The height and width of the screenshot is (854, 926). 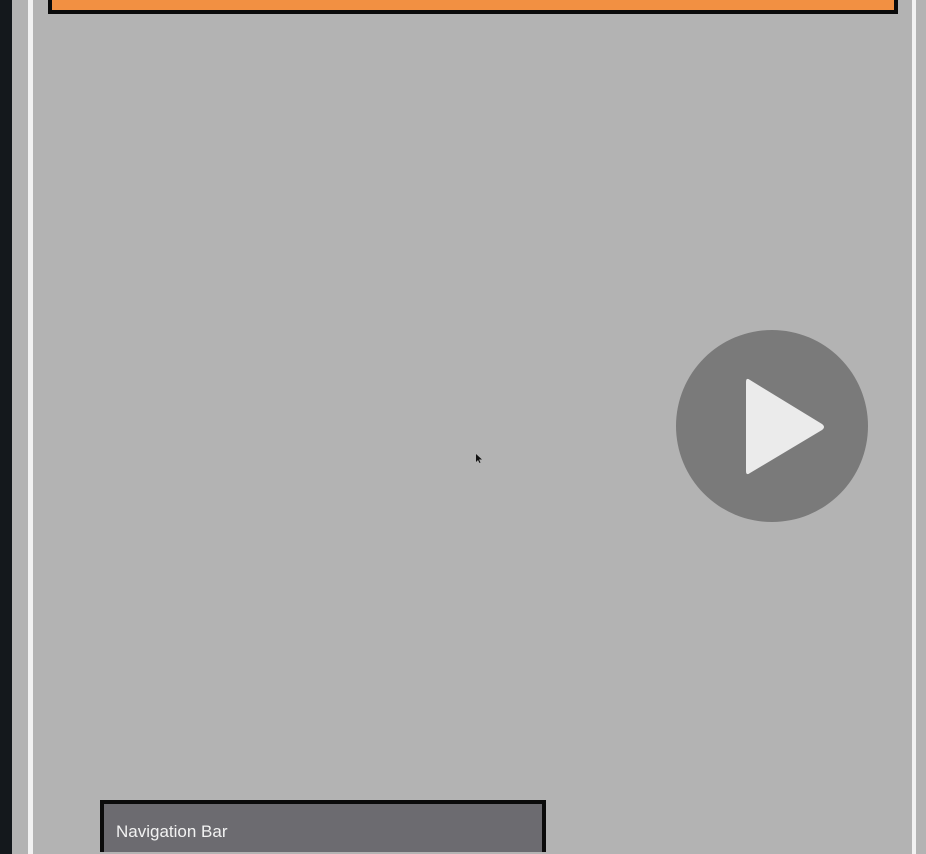 What do you see at coordinates (914, 427) in the screenshot?
I see `frame-border-right` at bounding box center [914, 427].